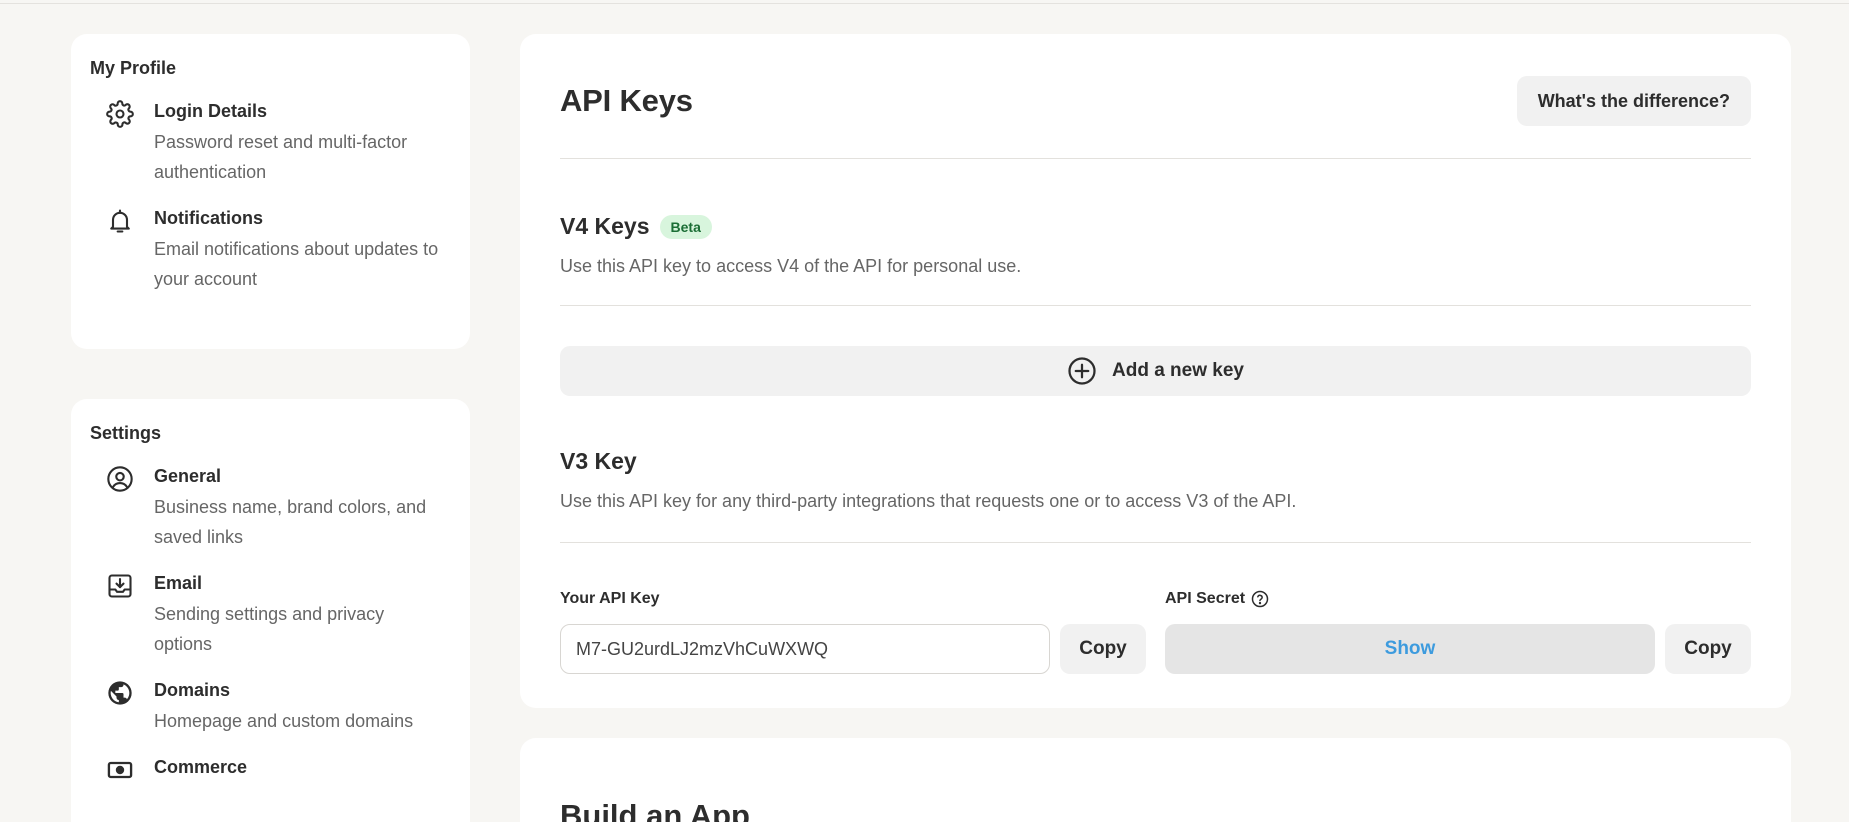  I want to click on add-new-key-label: Add a new key, so click(1178, 370).